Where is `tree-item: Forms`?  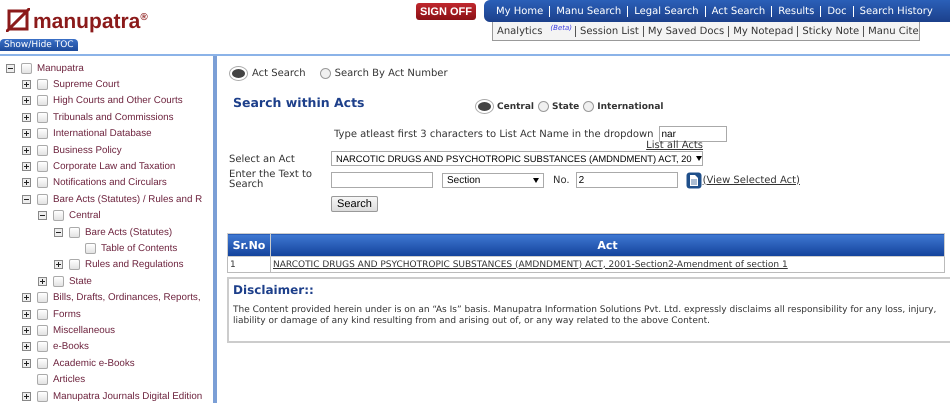 tree-item: Forms is located at coordinates (67, 314).